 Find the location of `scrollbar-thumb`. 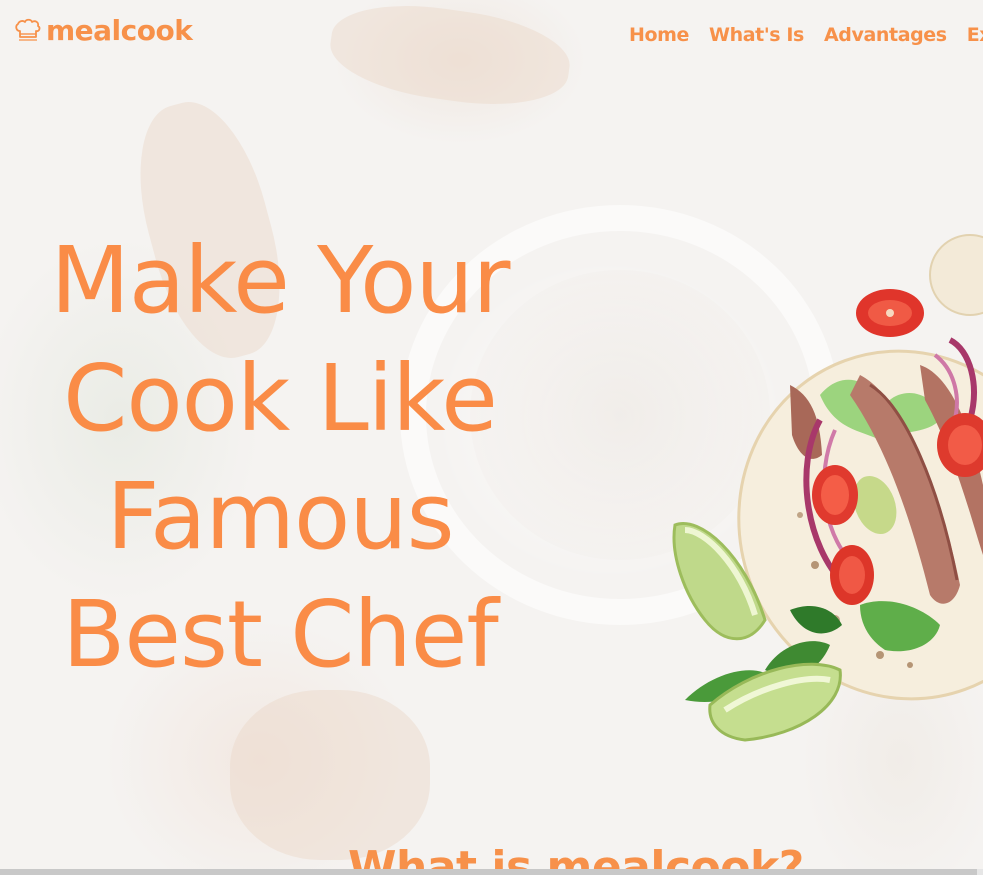

scrollbar-thumb is located at coordinates (488, 872).